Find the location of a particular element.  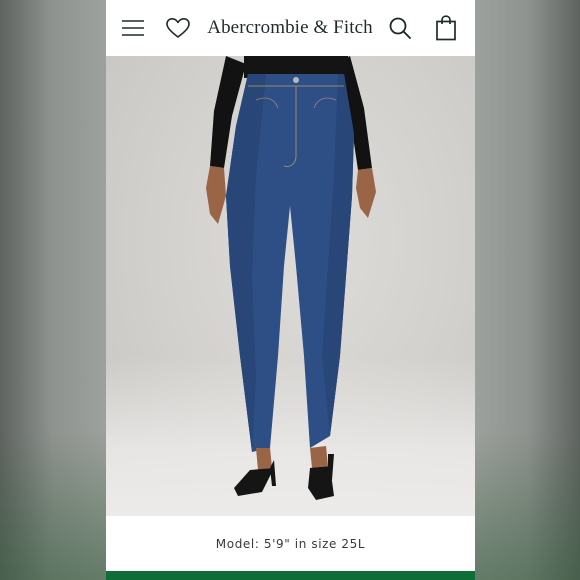

model-info-bar: Model: 5'9" in size 25L is located at coordinates (290, 543).